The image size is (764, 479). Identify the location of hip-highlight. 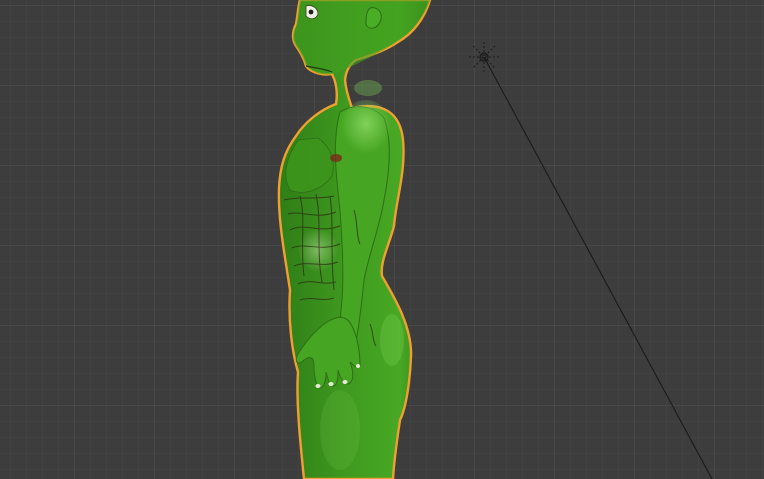
(392, 340).